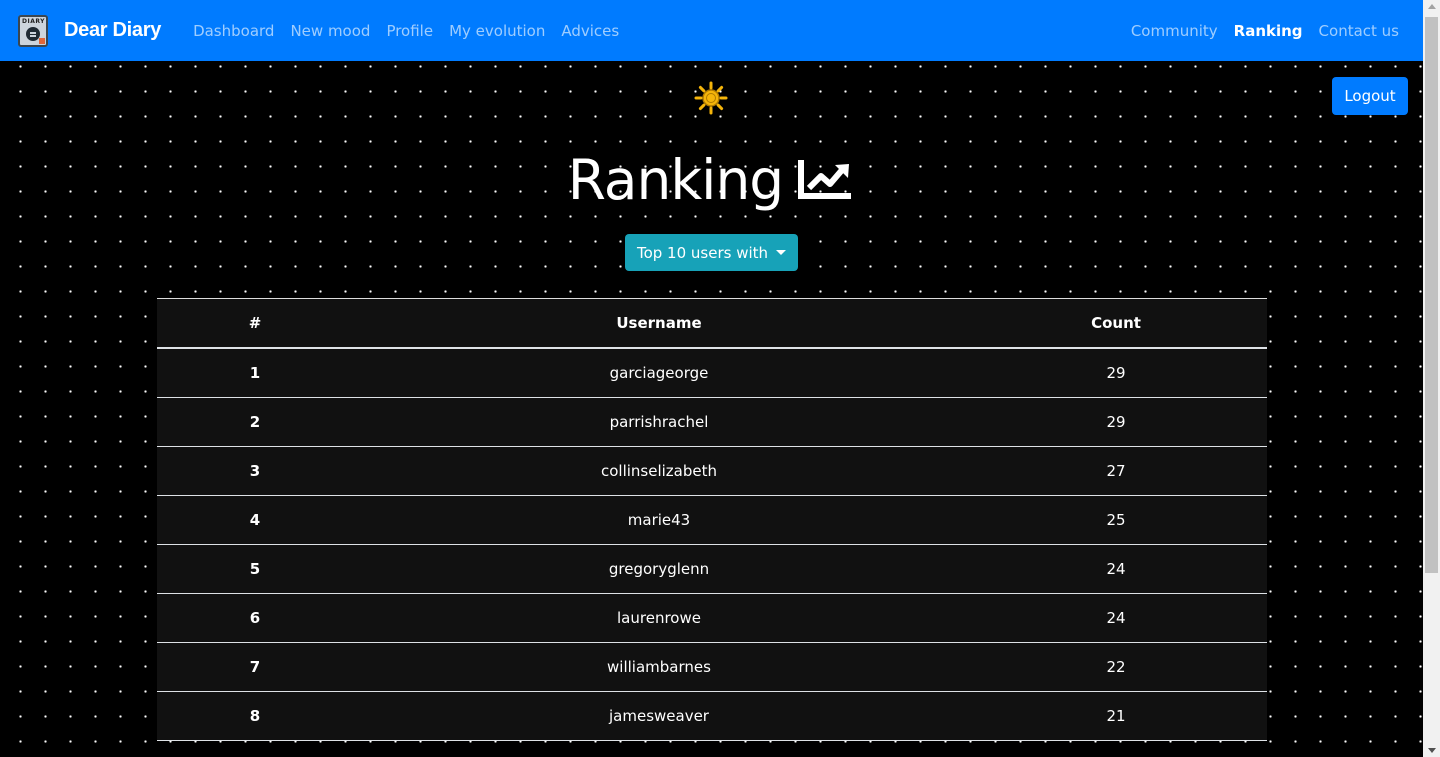  Describe the element at coordinates (33, 21) in the screenshot. I see `logo-label: DIARY` at that location.